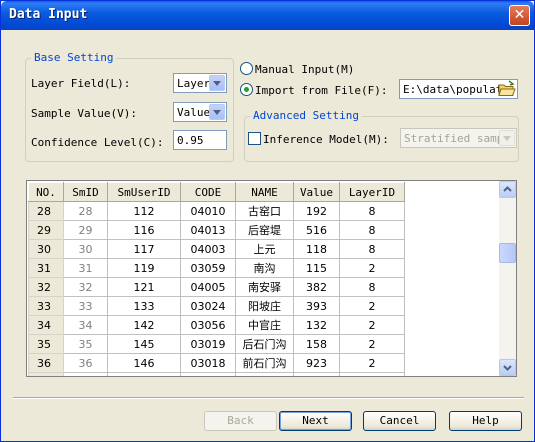 Image resolution: width=535 pixels, height=442 pixels. I want to click on help-button: Help, so click(485, 421).